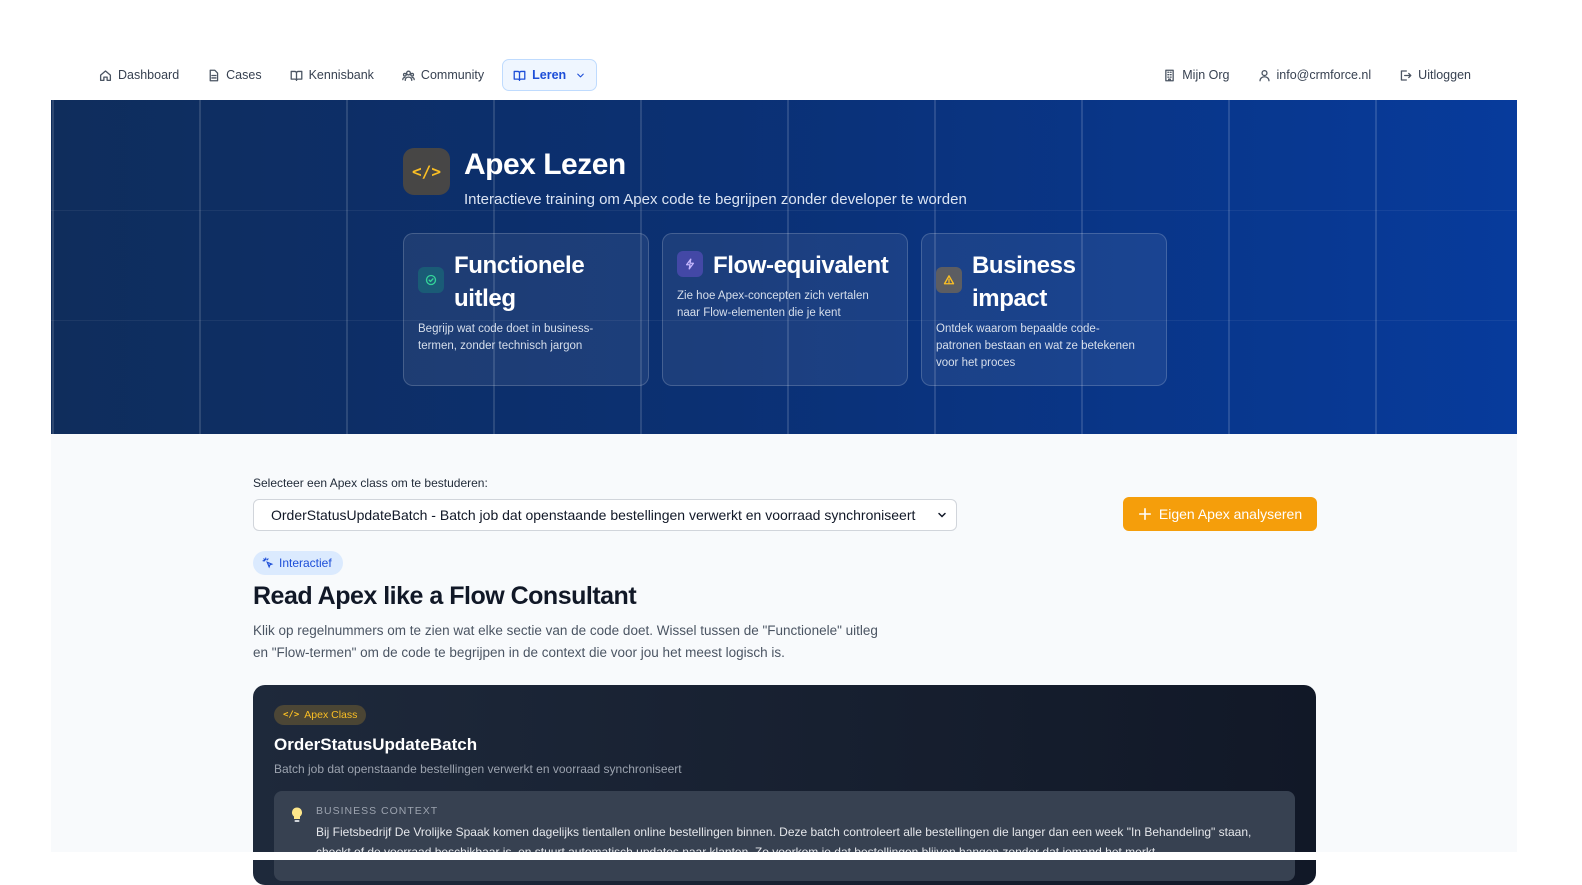  I want to click on nav-mijn-org: Mijn Org, so click(1196, 75).